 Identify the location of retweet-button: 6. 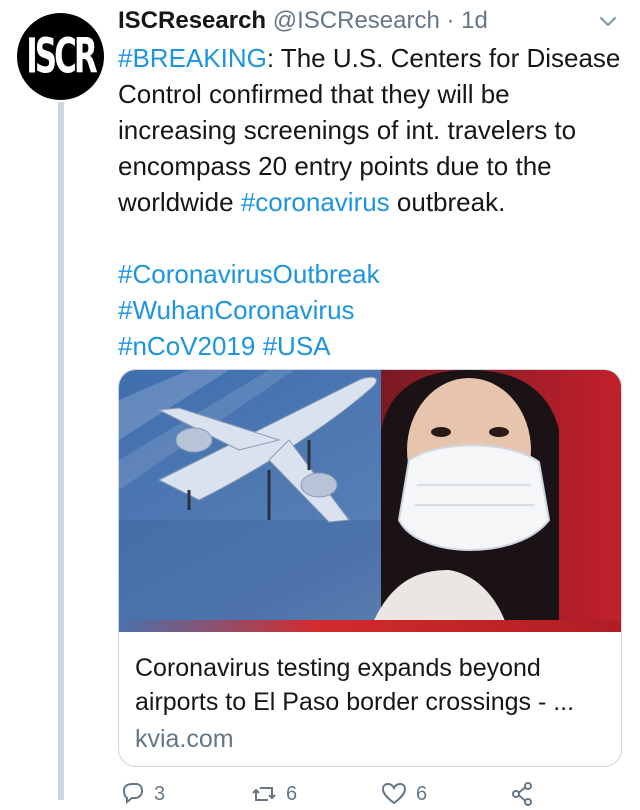
(273, 794).